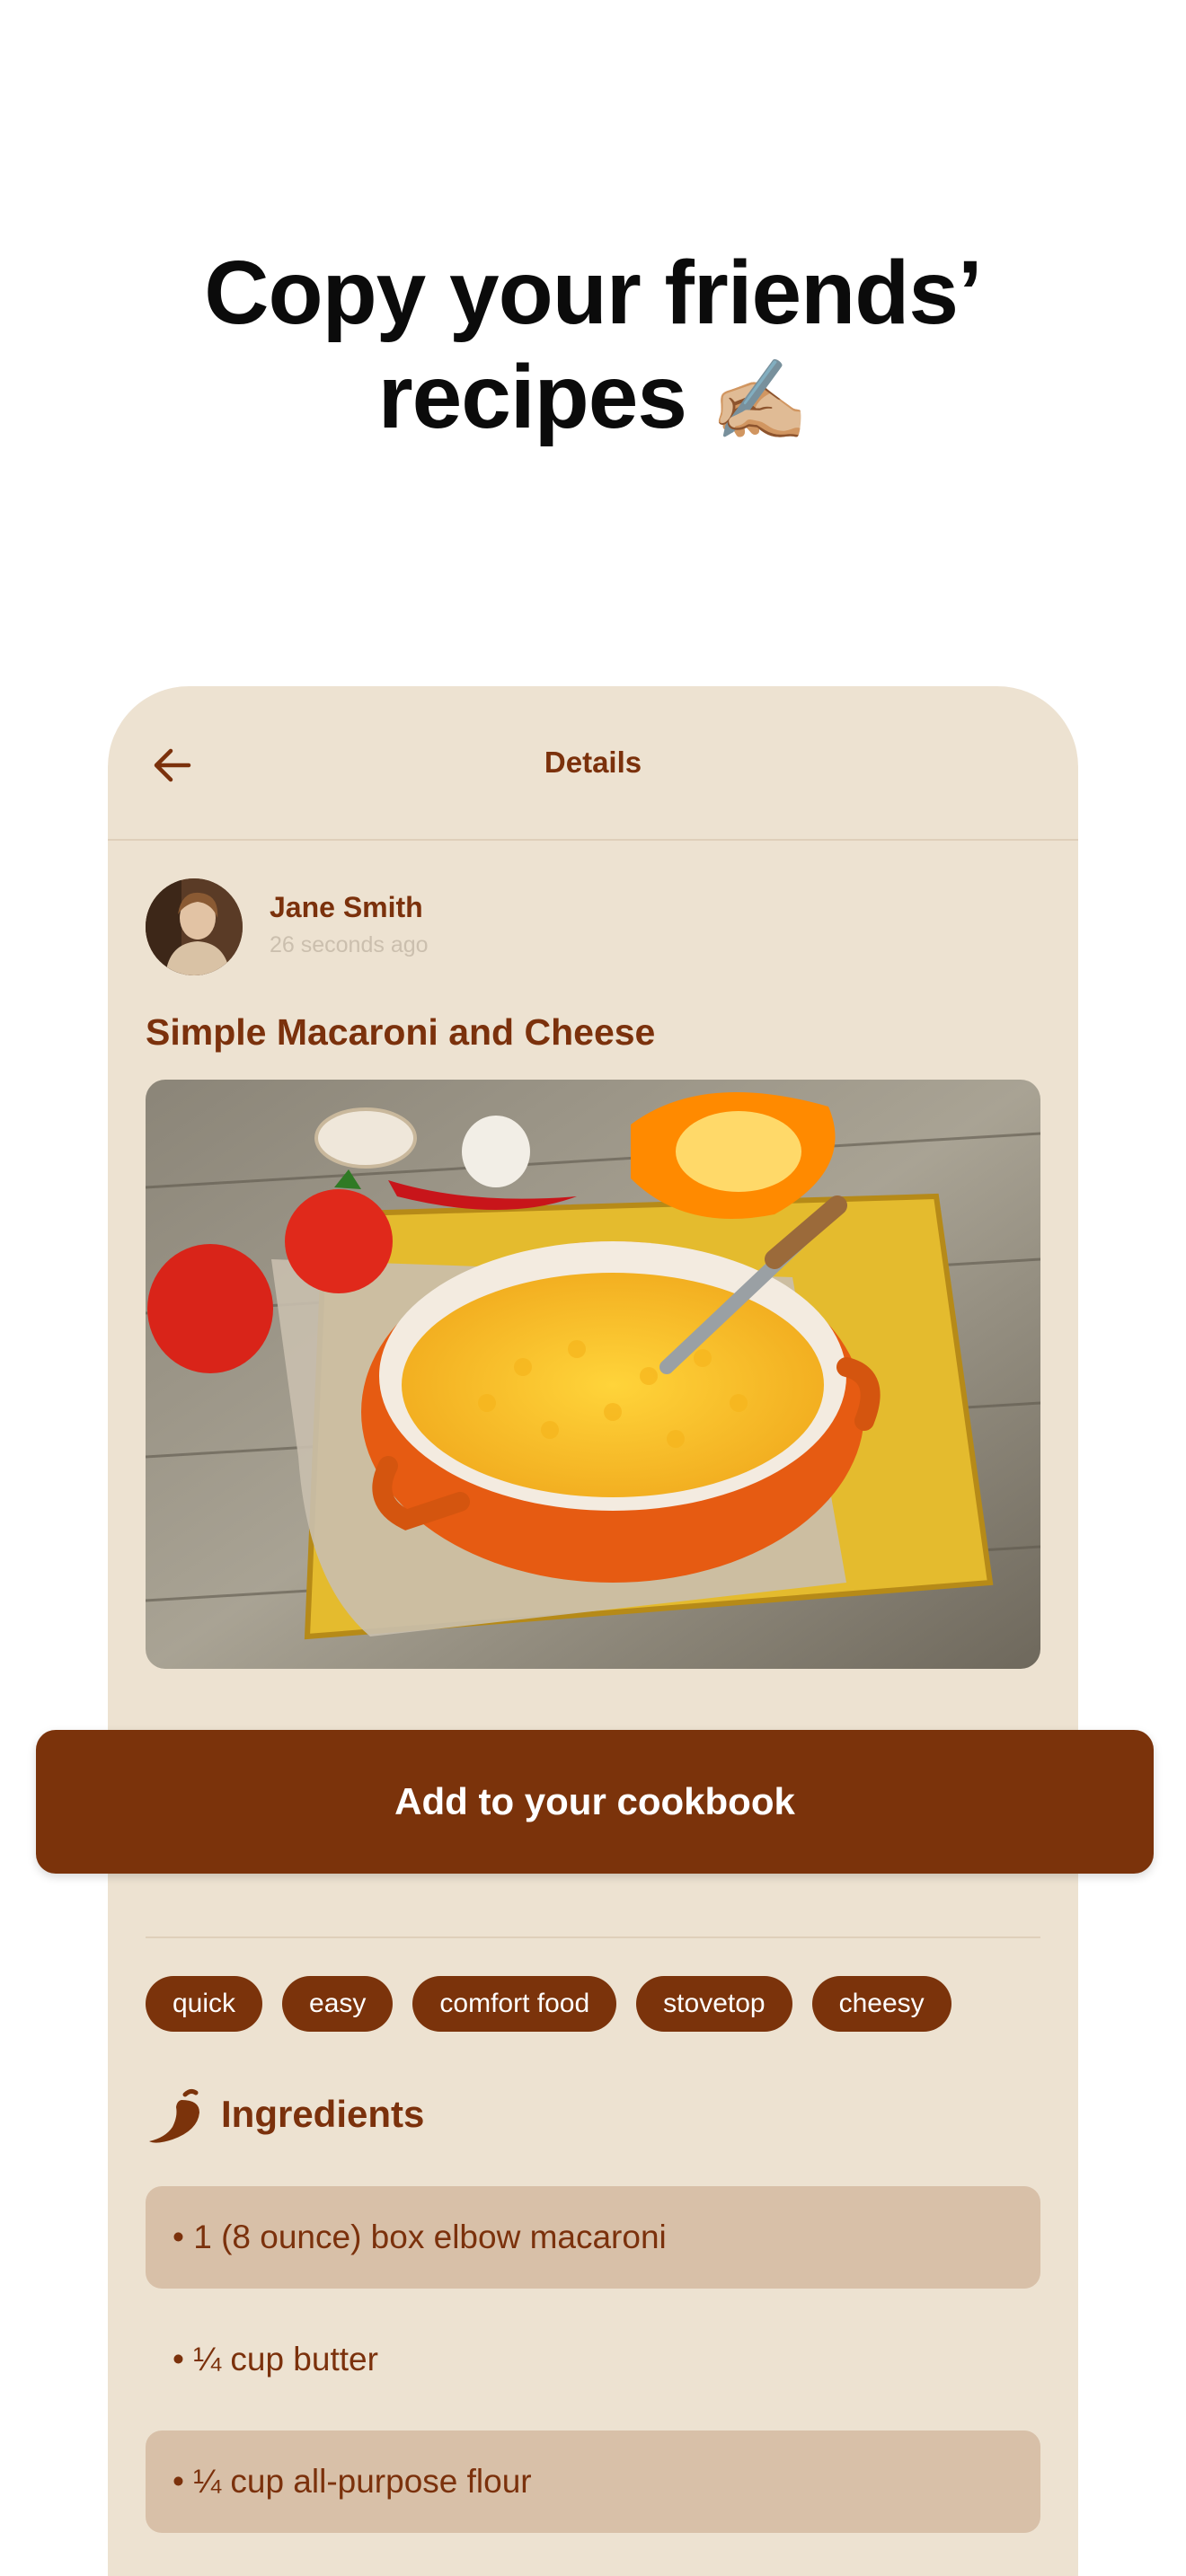  I want to click on tag-cheesy: cheesy, so click(881, 2004).